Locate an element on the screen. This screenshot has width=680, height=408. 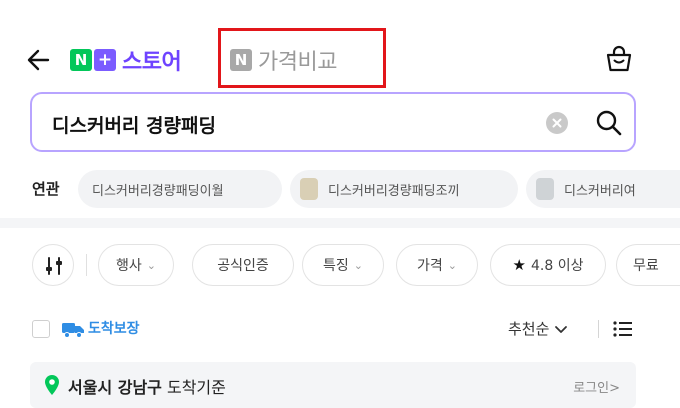
sliders-icon is located at coordinates (54, 266).